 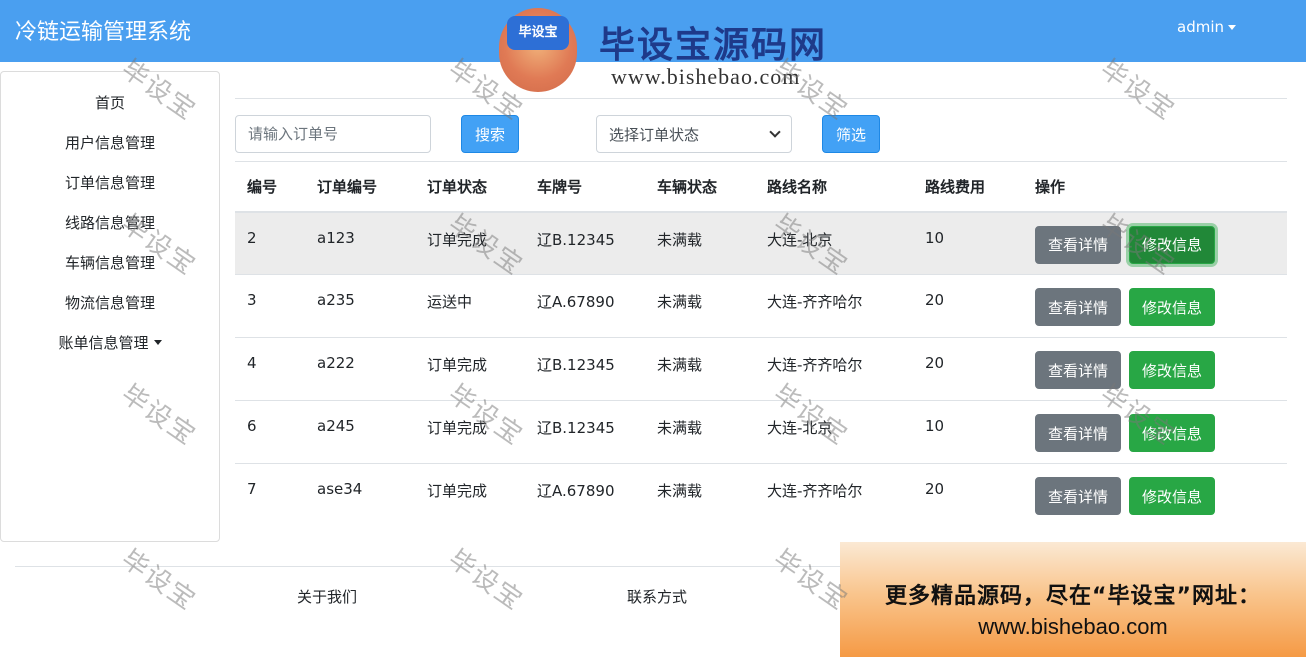 What do you see at coordinates (470, 187) in the screenshot?
I see `col-header-order-status: 订单状态` at bounding box center [470, 187].